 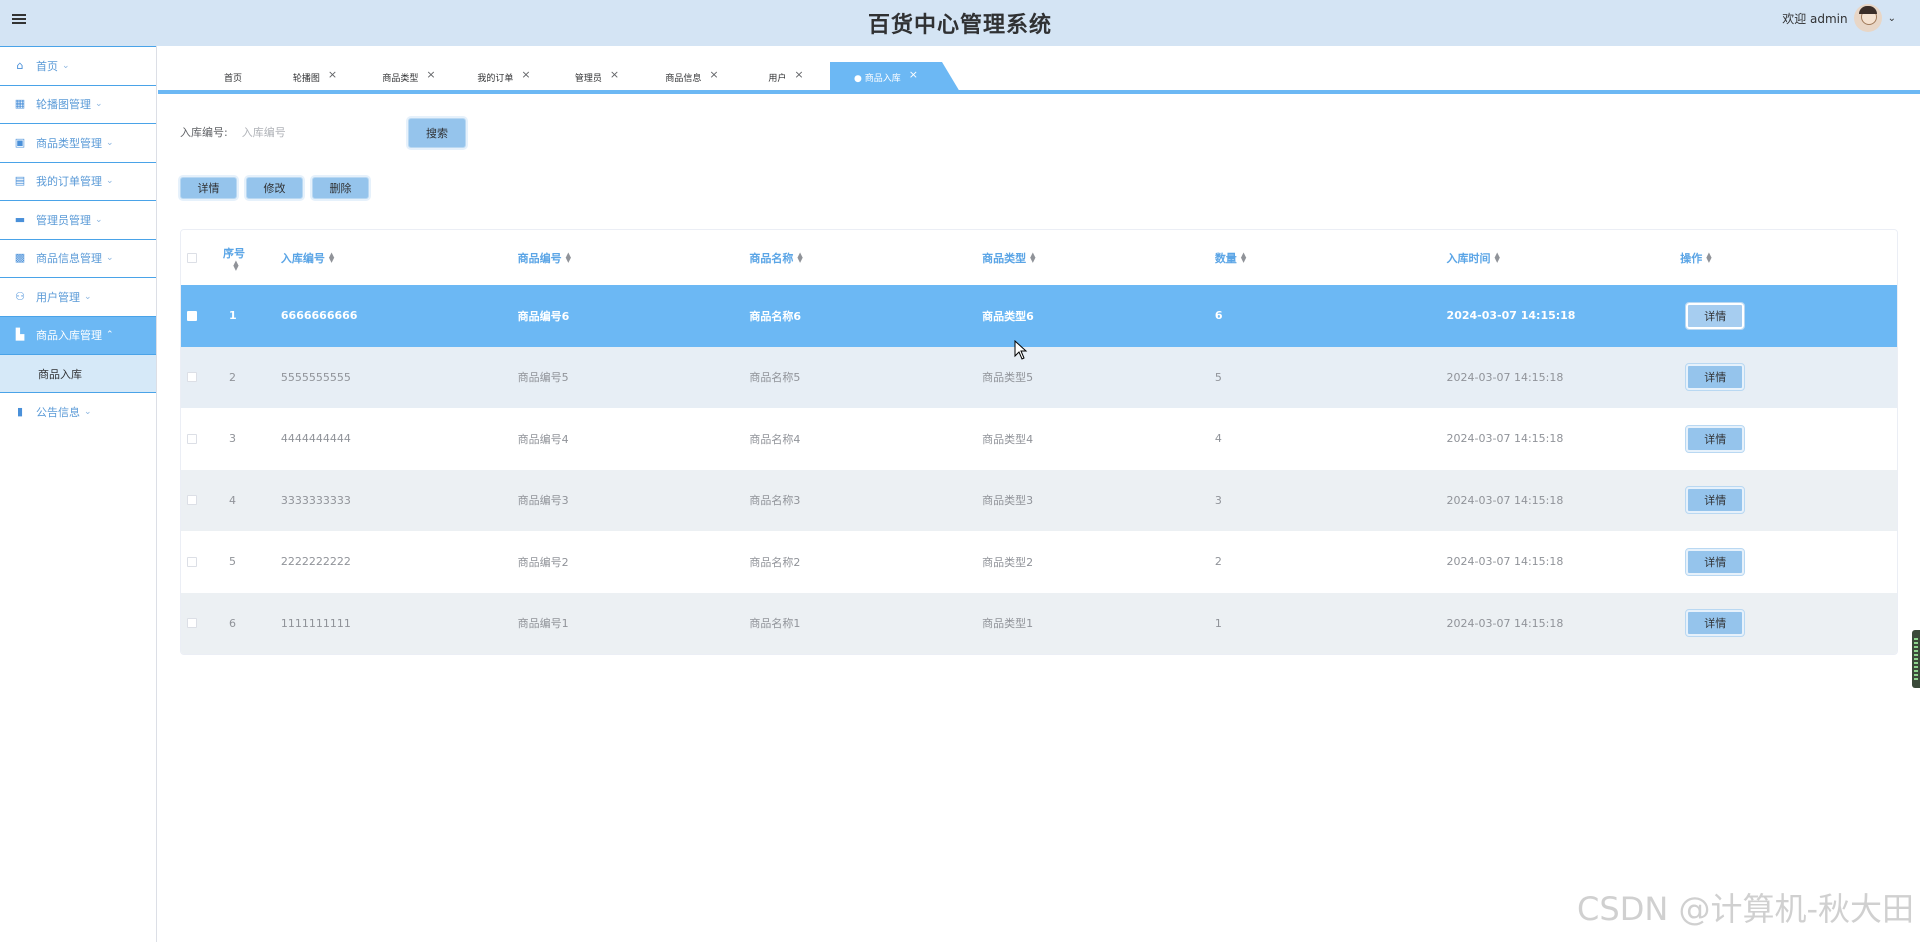 I want to click on sidebar-item-goods-type: ▣ 商品类型管理 ⌄, so click(x=78, y=142).